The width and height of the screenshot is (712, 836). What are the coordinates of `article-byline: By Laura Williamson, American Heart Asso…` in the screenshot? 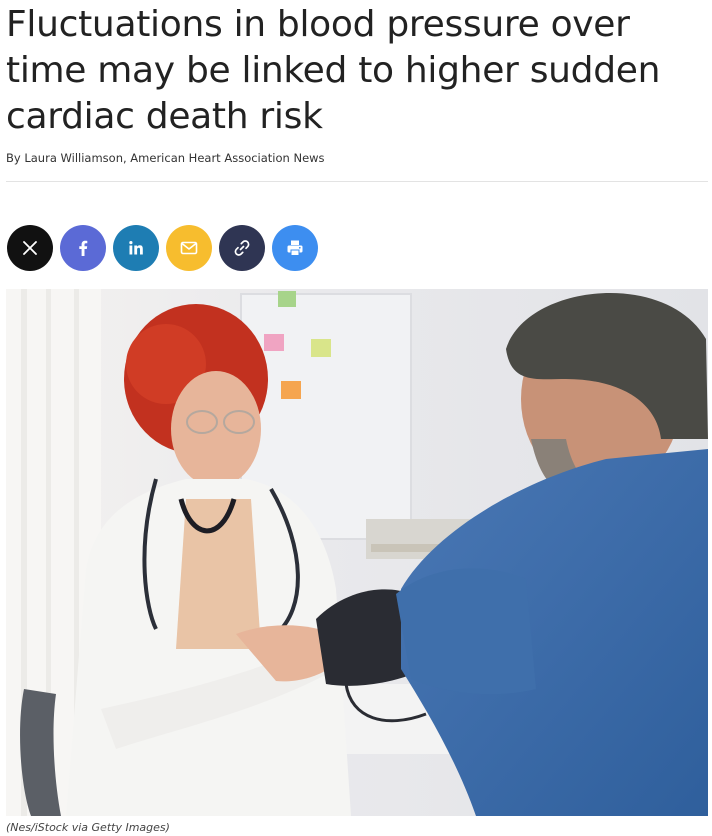 It's located at (165, 158).